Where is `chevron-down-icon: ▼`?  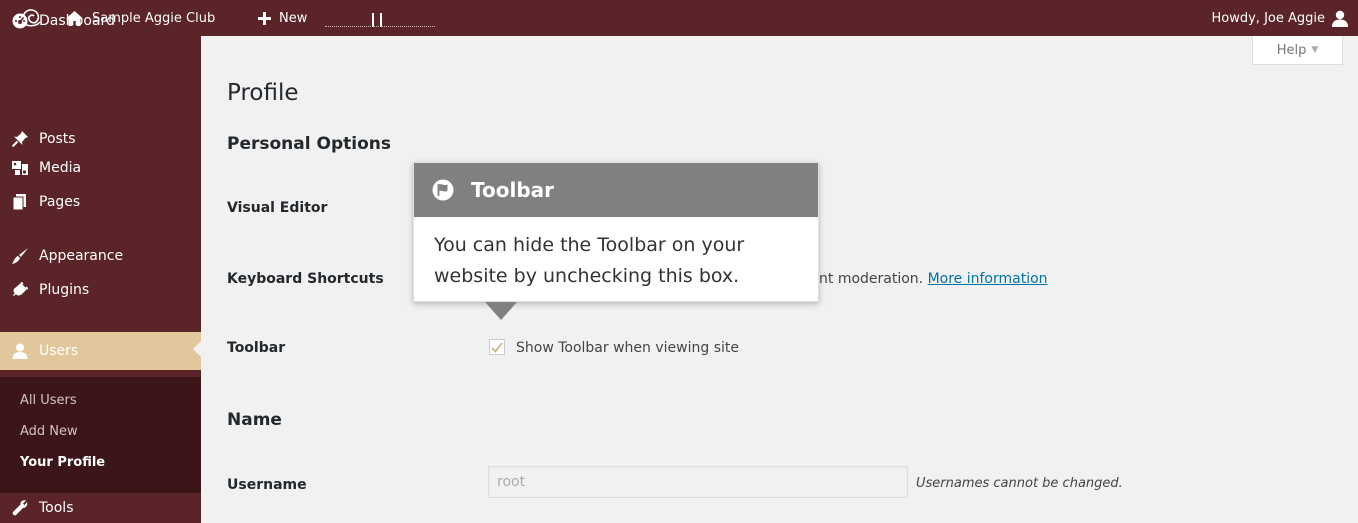 chevron-down-icon: ▼ is located at coordinates (1315, 50).